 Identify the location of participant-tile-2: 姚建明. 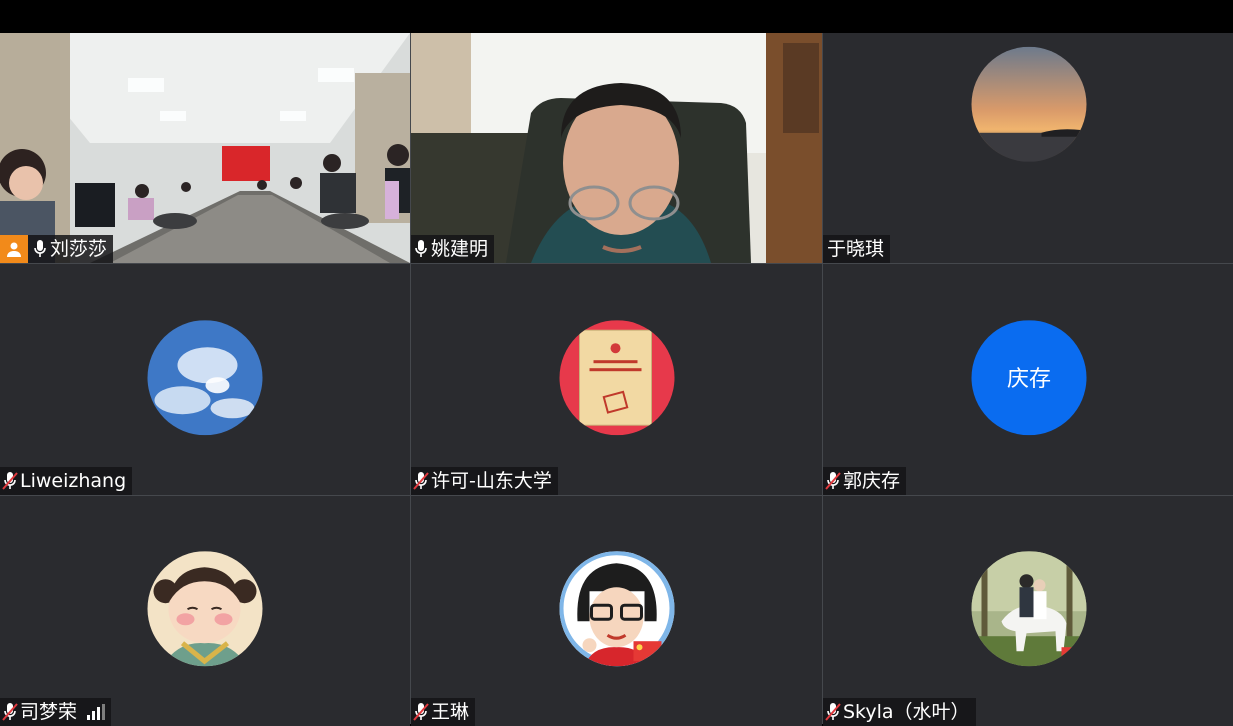
(616, 148).